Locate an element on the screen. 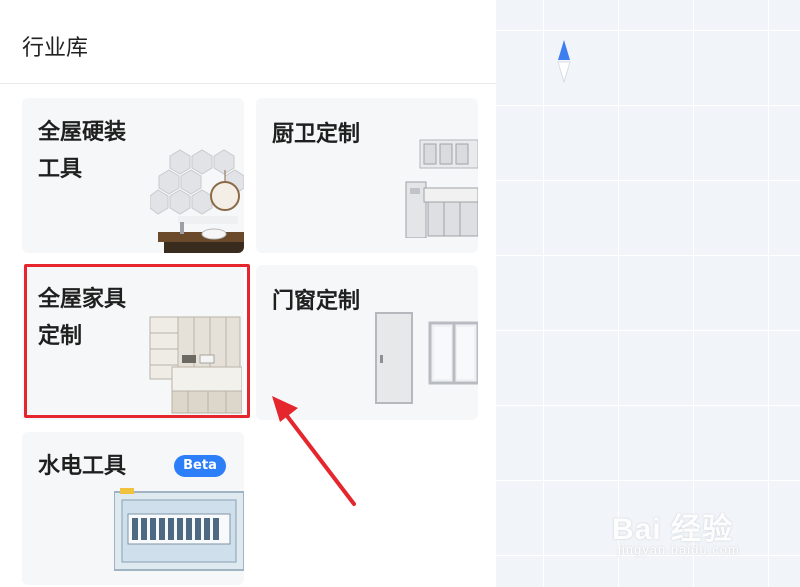  panel-header: 行业库 is located at coordinates (248, 42).